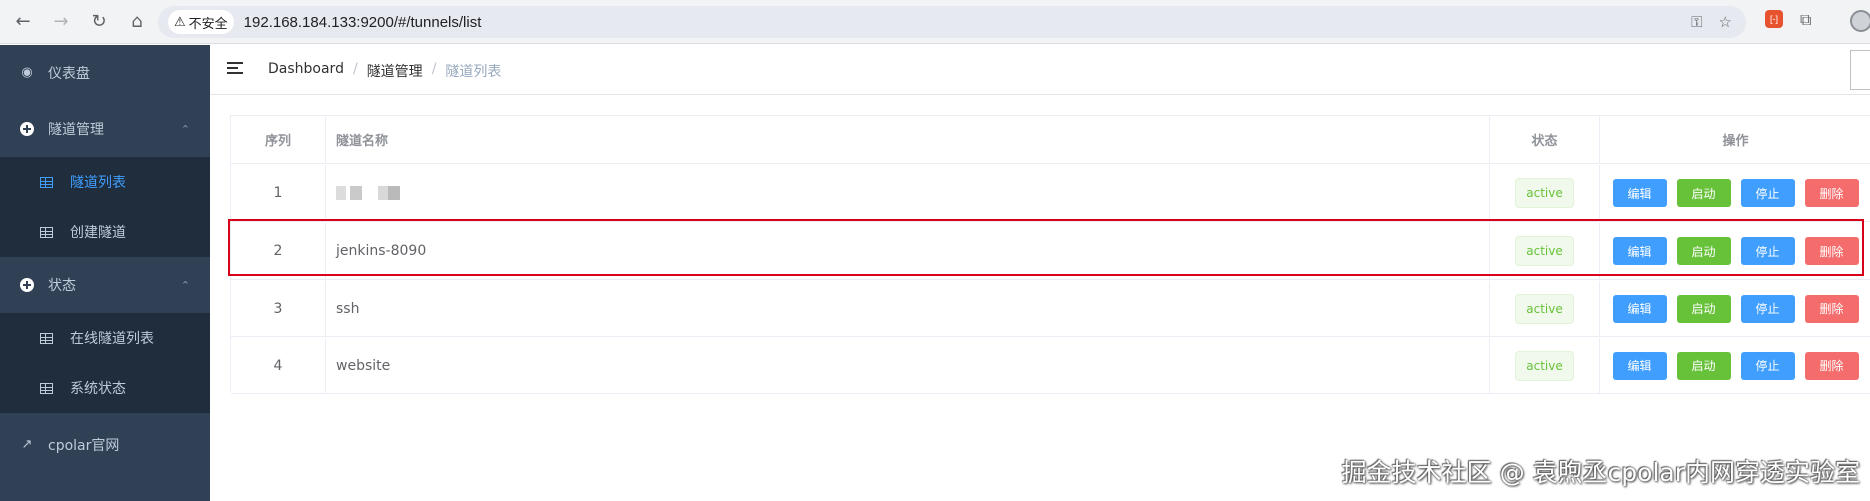 The height and width of the screenshot is (501, 1870). I want to click on sidebar-item-label: 系统状态, so click(98, 389).